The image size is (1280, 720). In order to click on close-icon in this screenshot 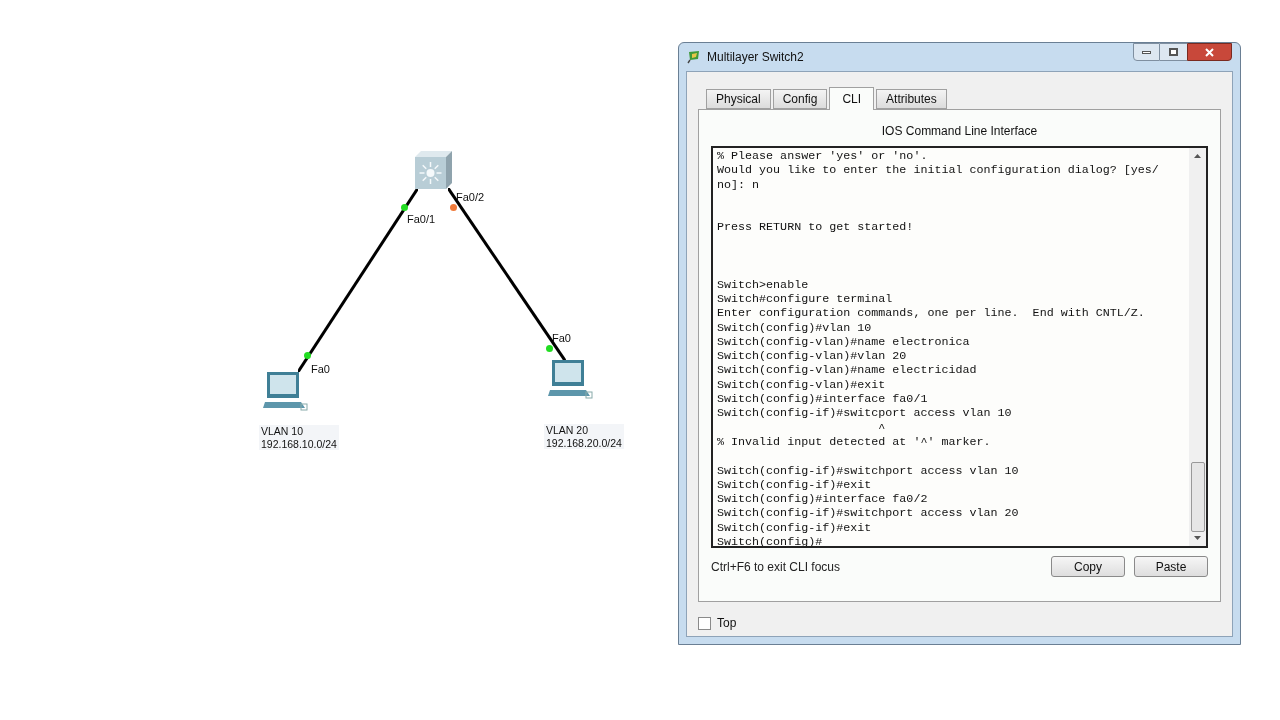, I will do `click(1209, 52)`.